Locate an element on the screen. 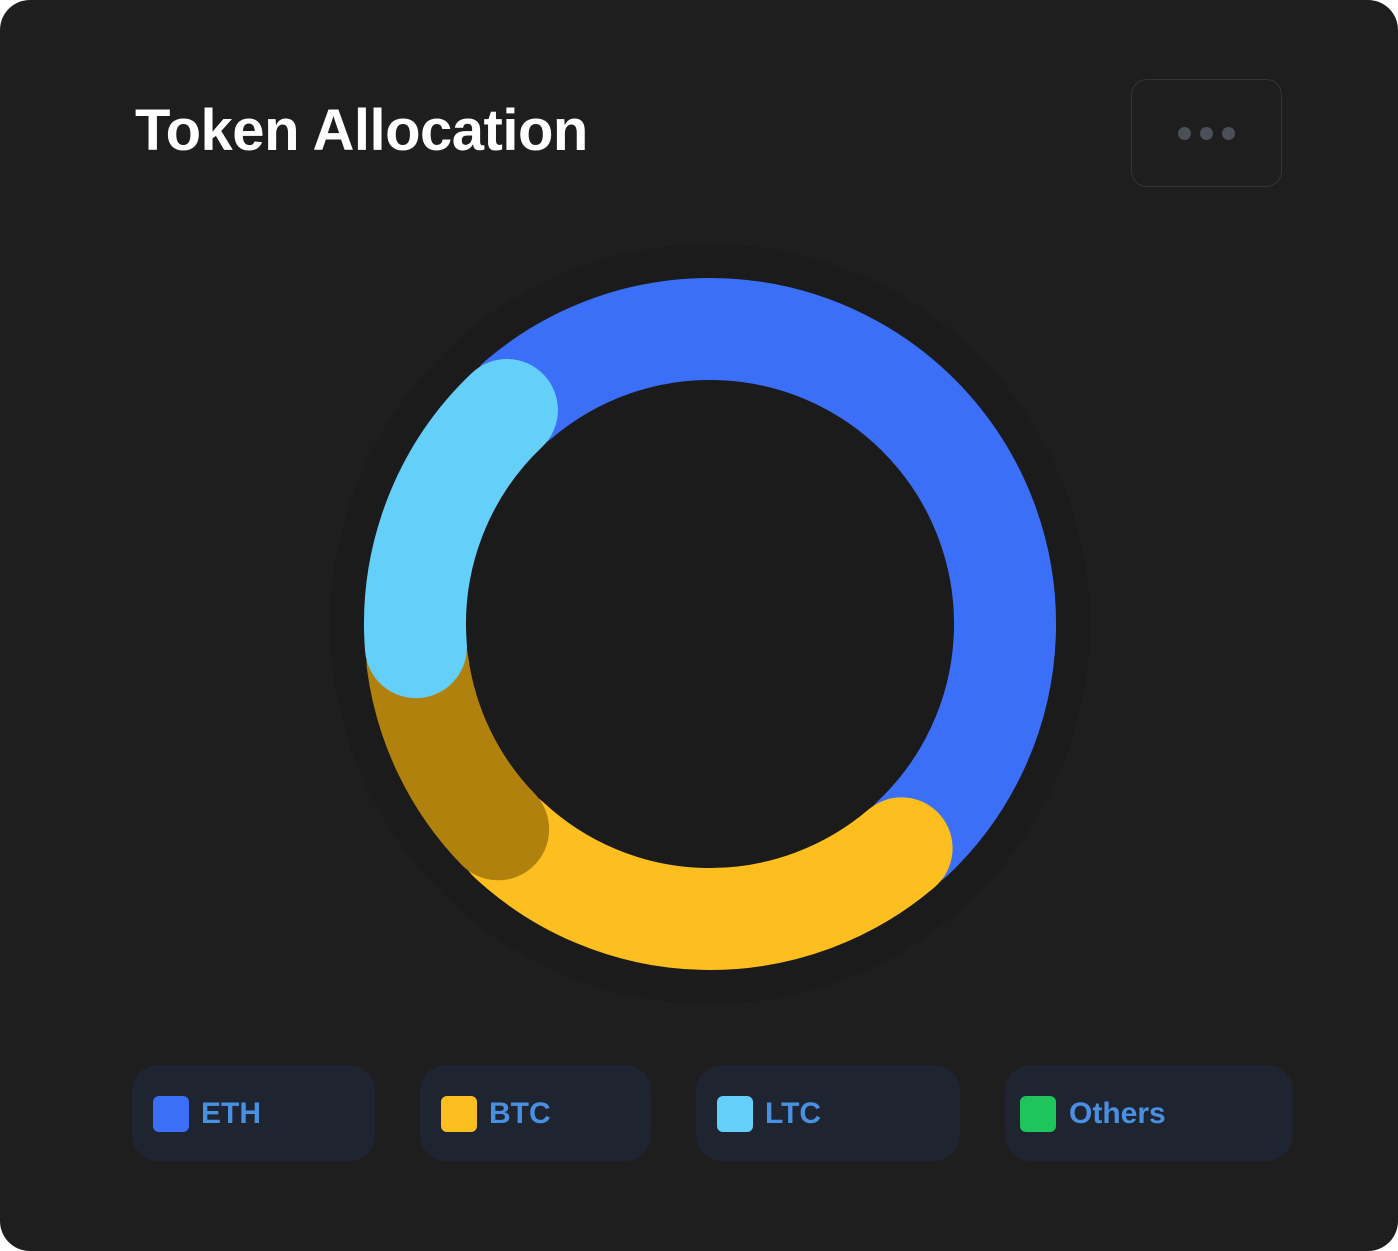  legend-item-others: Others is located at coordinates (1149, 1113).